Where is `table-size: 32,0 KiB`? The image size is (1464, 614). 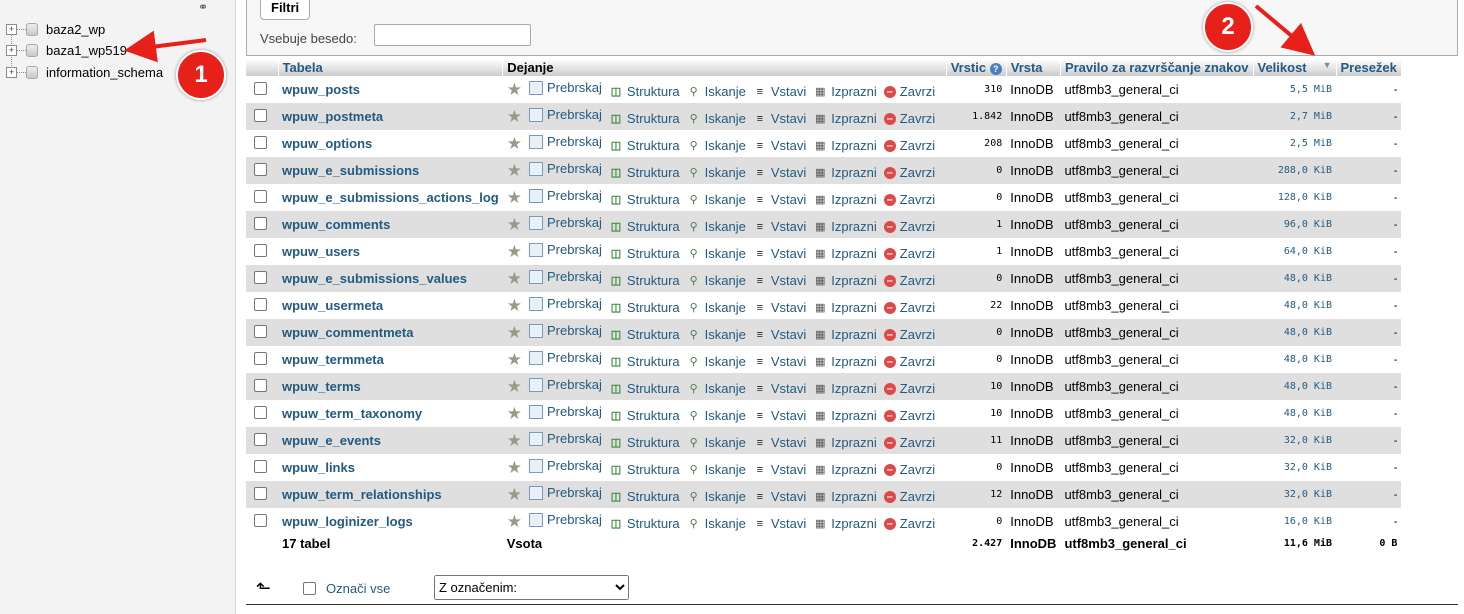 table-size: 32,0 KiB is located at coordinates (1294, 494).